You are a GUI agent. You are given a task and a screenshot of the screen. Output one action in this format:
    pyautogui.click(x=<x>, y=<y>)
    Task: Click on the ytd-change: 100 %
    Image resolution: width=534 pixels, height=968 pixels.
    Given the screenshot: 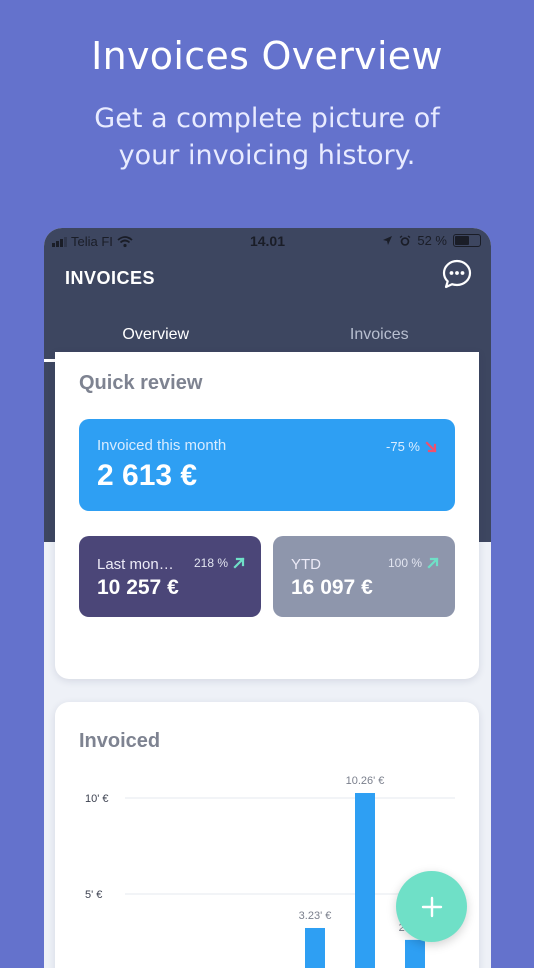 What is the action you would take?
    pyautogui.click(x=413, y=563)
    